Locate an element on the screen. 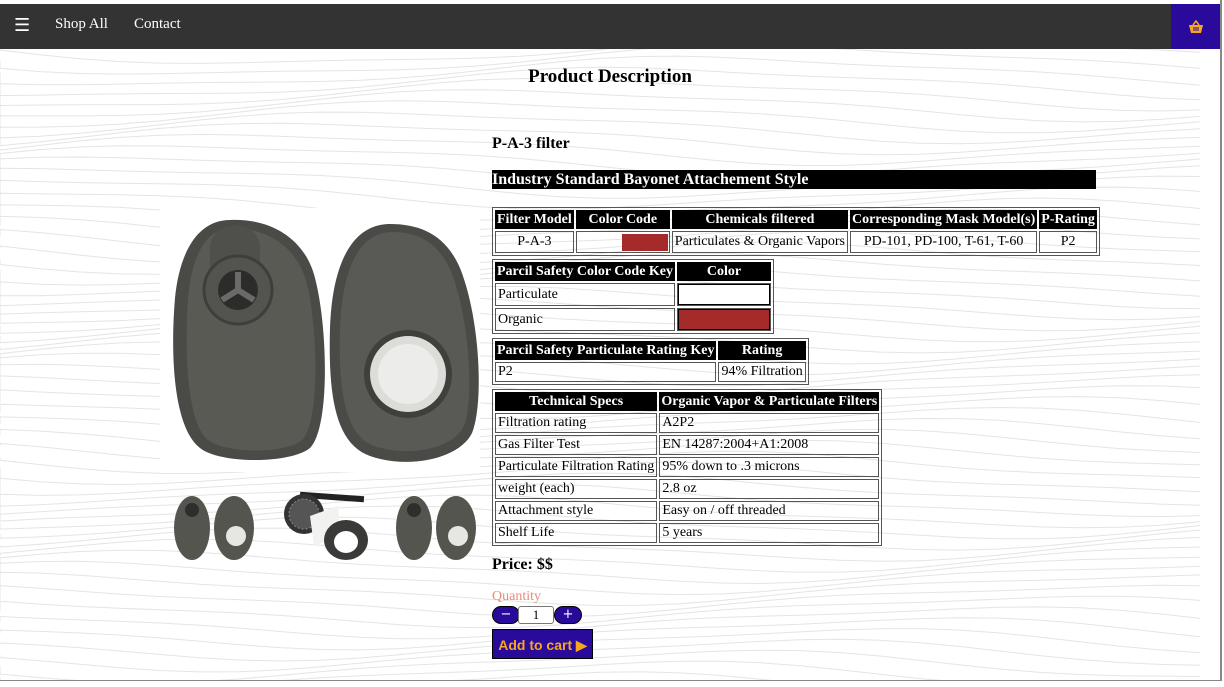  spec-value: EN 14287:2004+A1:2008 is located at coordinates (769, 445).